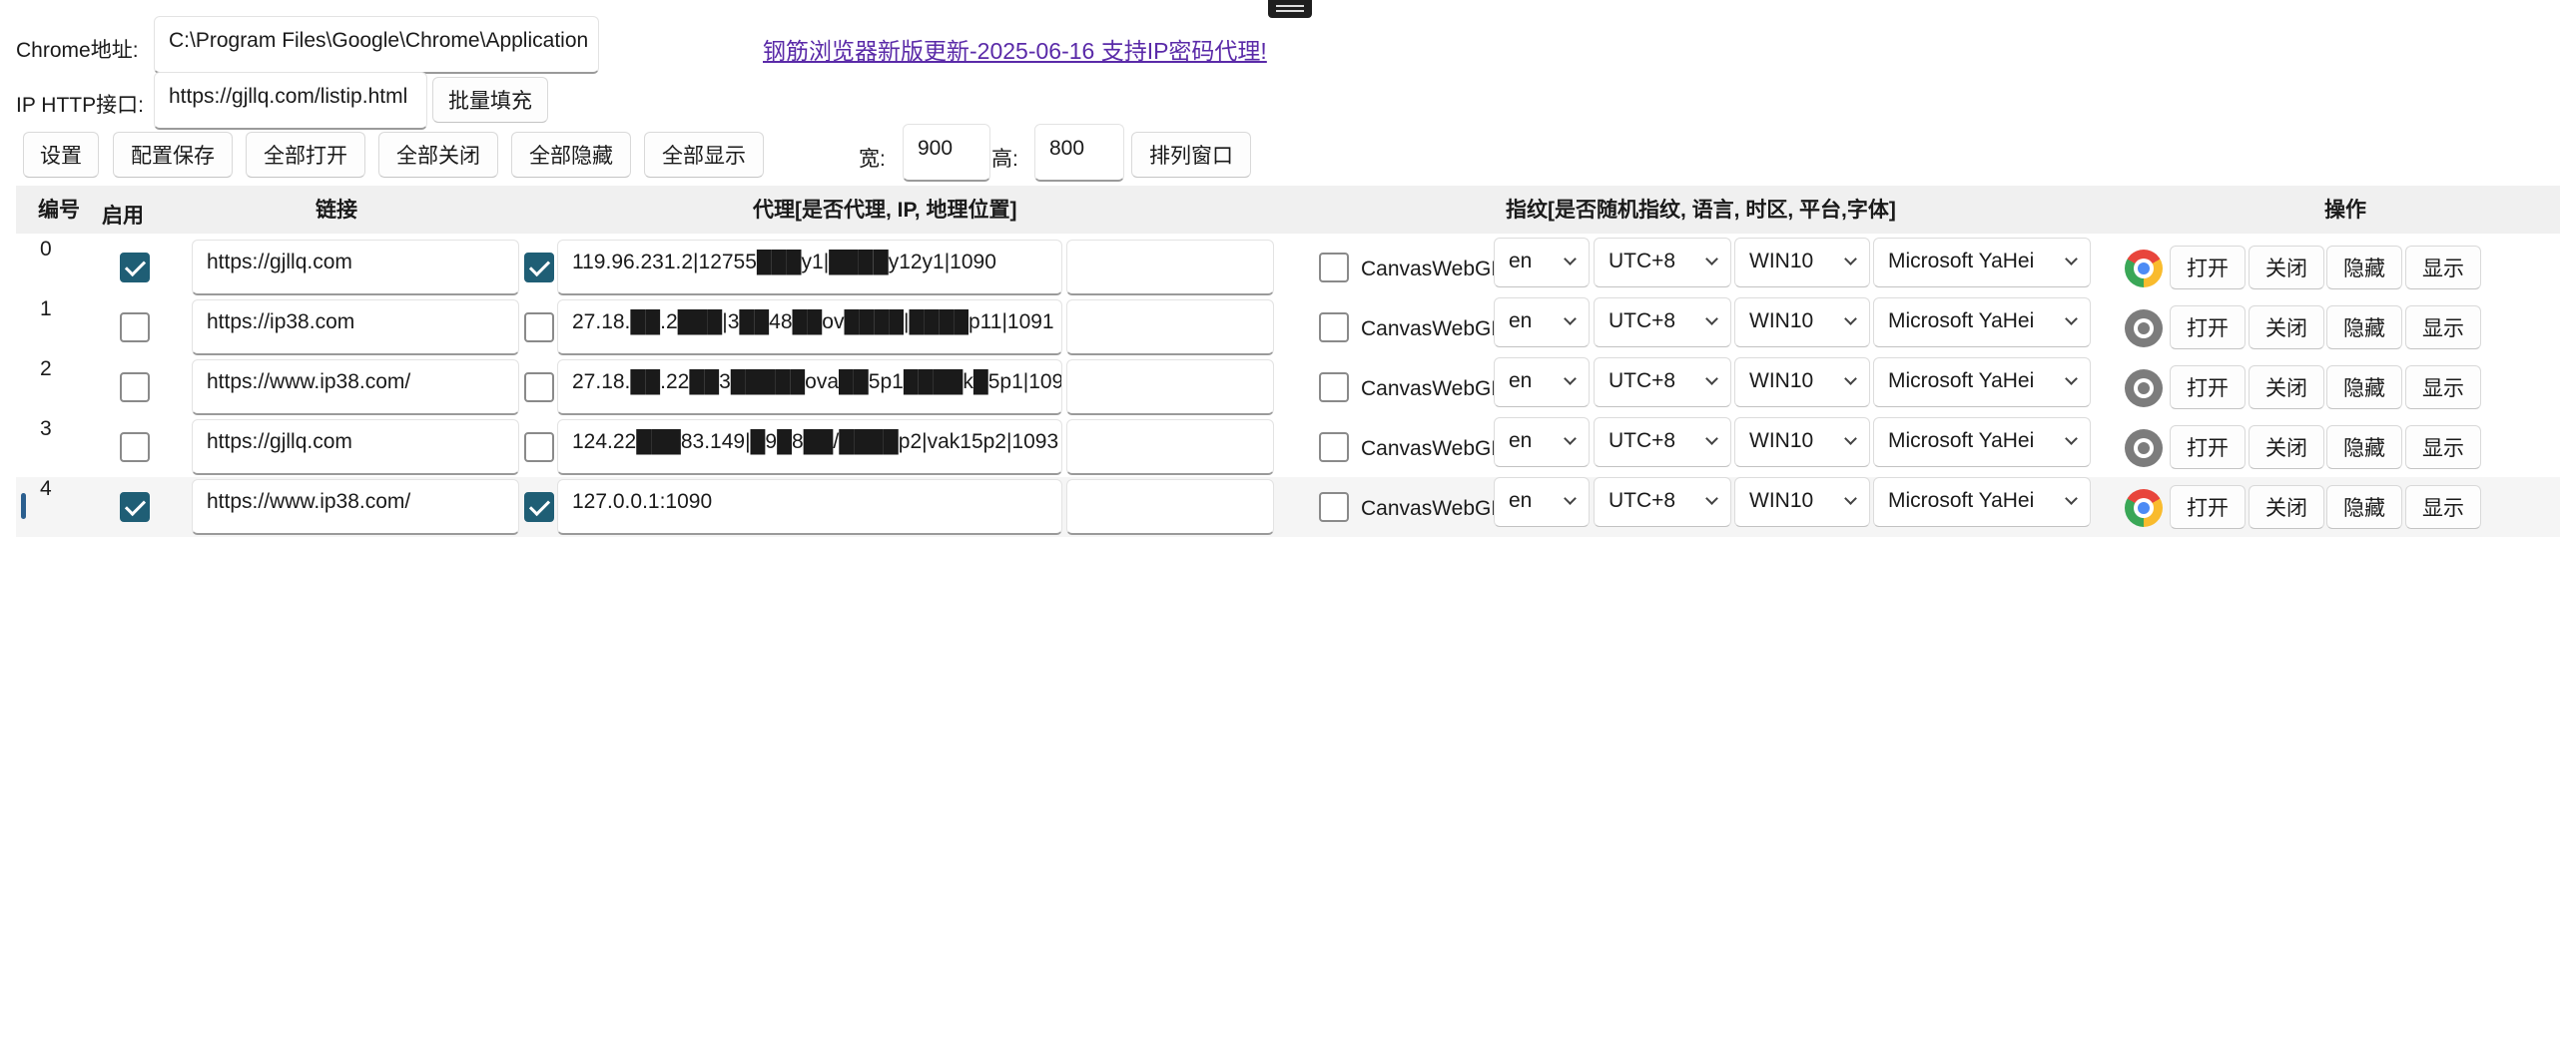  Describe the element at coordinates (809, 267) in the screenshot. I see `proxy-input: 119.96.231.2|12755███y1|████y12y1|1090` at that location.